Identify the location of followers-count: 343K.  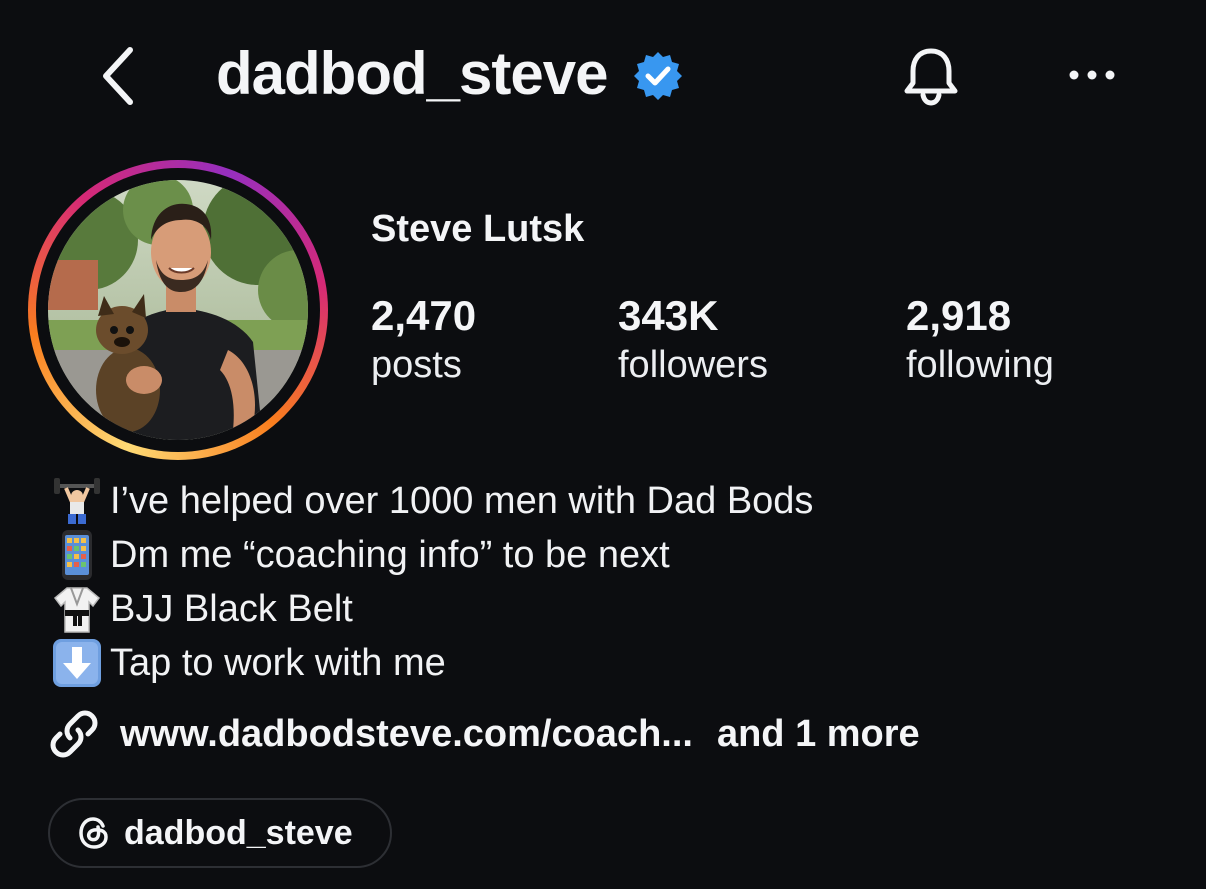
(668, 315).